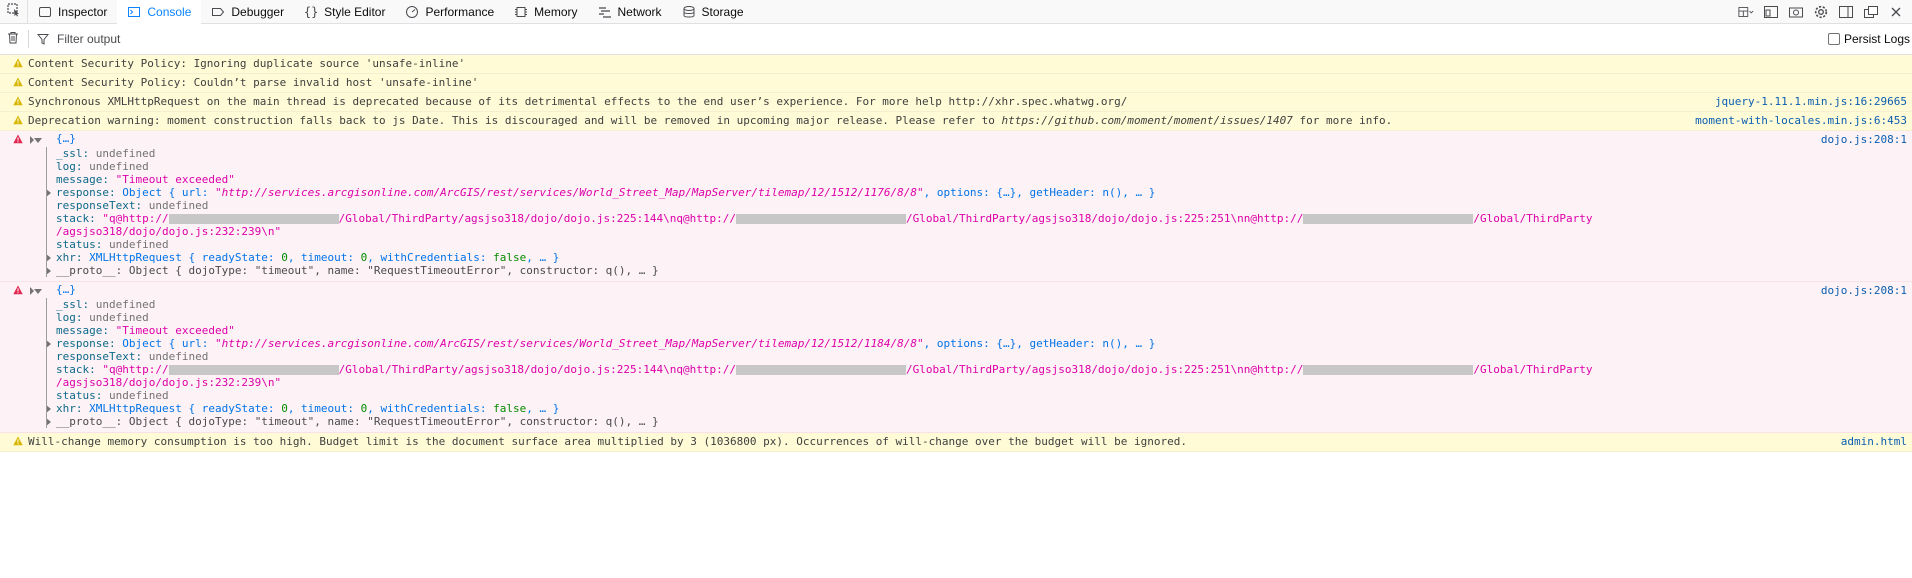 This screenshot has width=1912, height=578. I want to click on separate-window-icon, so click(1871, 12).